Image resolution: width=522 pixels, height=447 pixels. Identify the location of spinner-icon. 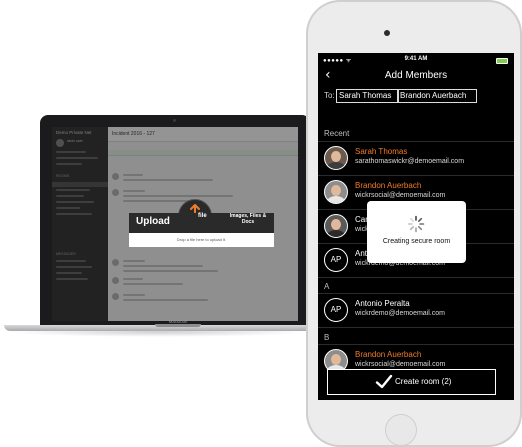
(416, 224).